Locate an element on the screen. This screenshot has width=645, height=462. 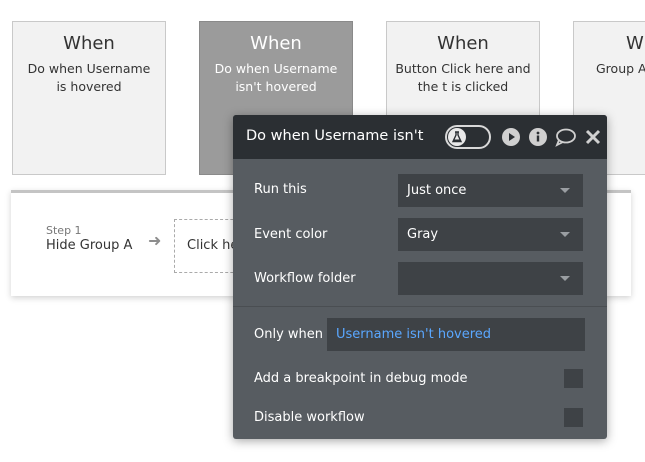
workflow-folder-dropdown is located at coordinates (490, 278).